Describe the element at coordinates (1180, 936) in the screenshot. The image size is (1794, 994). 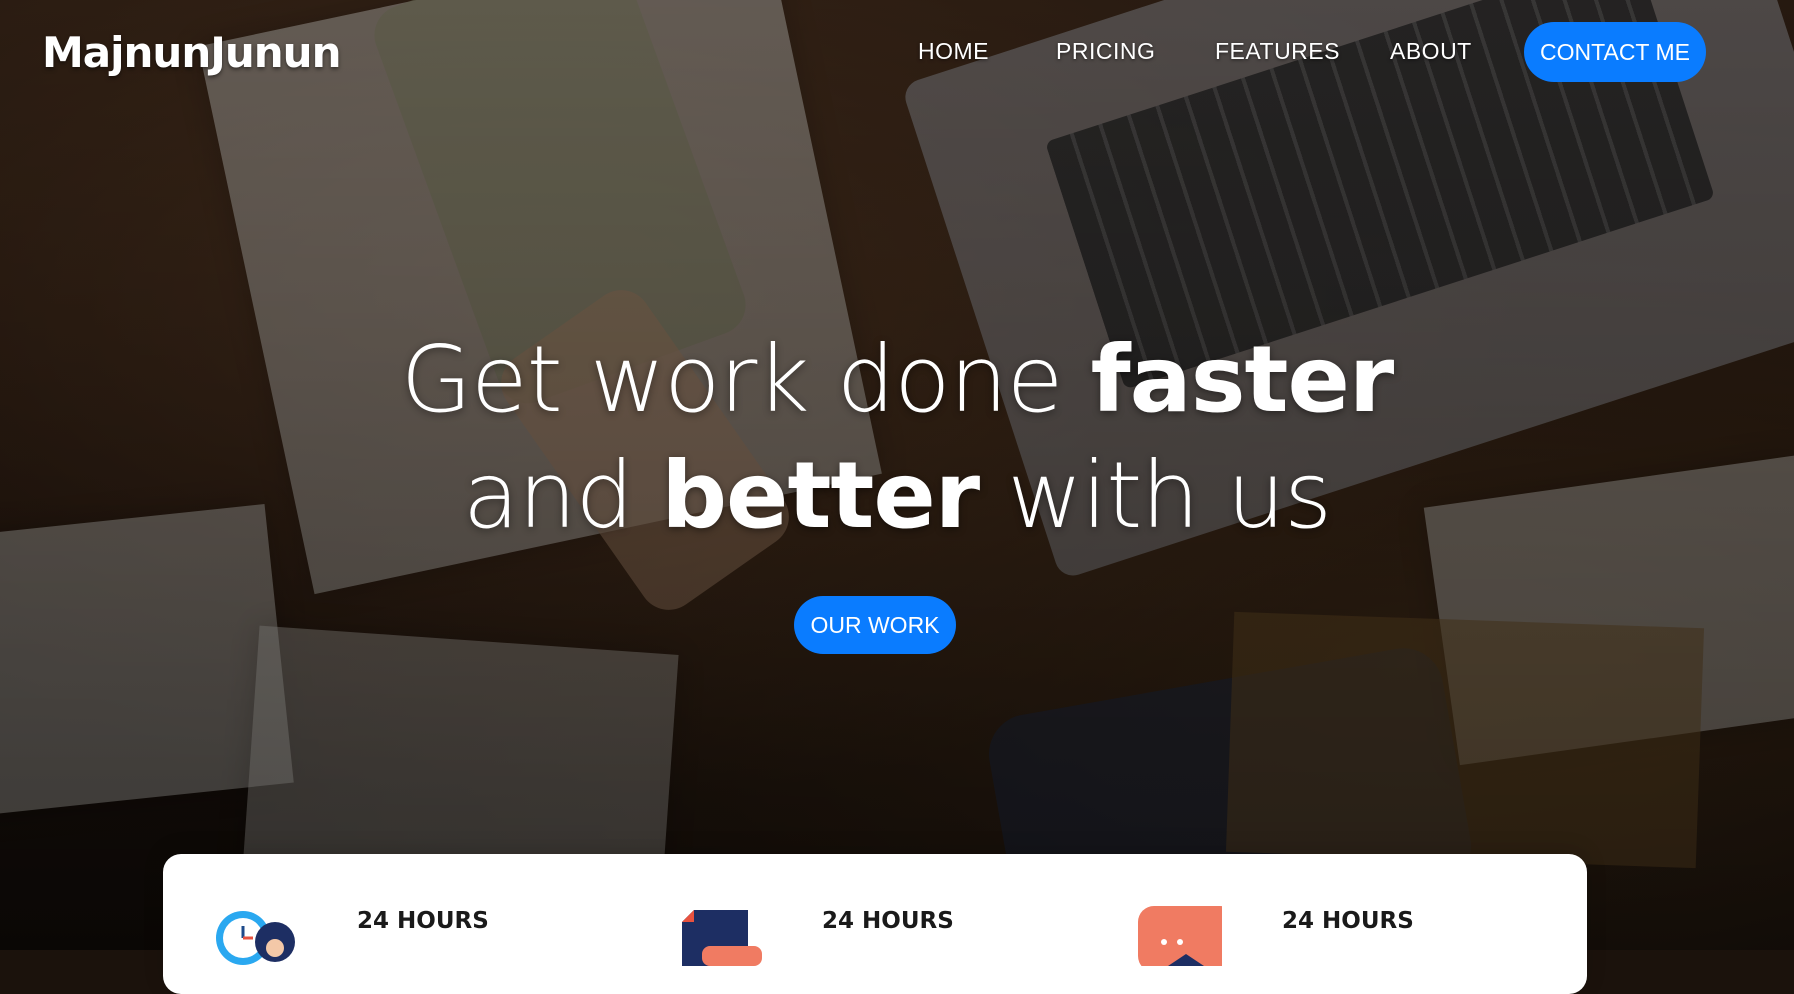
I see `chat-icon` at that location.